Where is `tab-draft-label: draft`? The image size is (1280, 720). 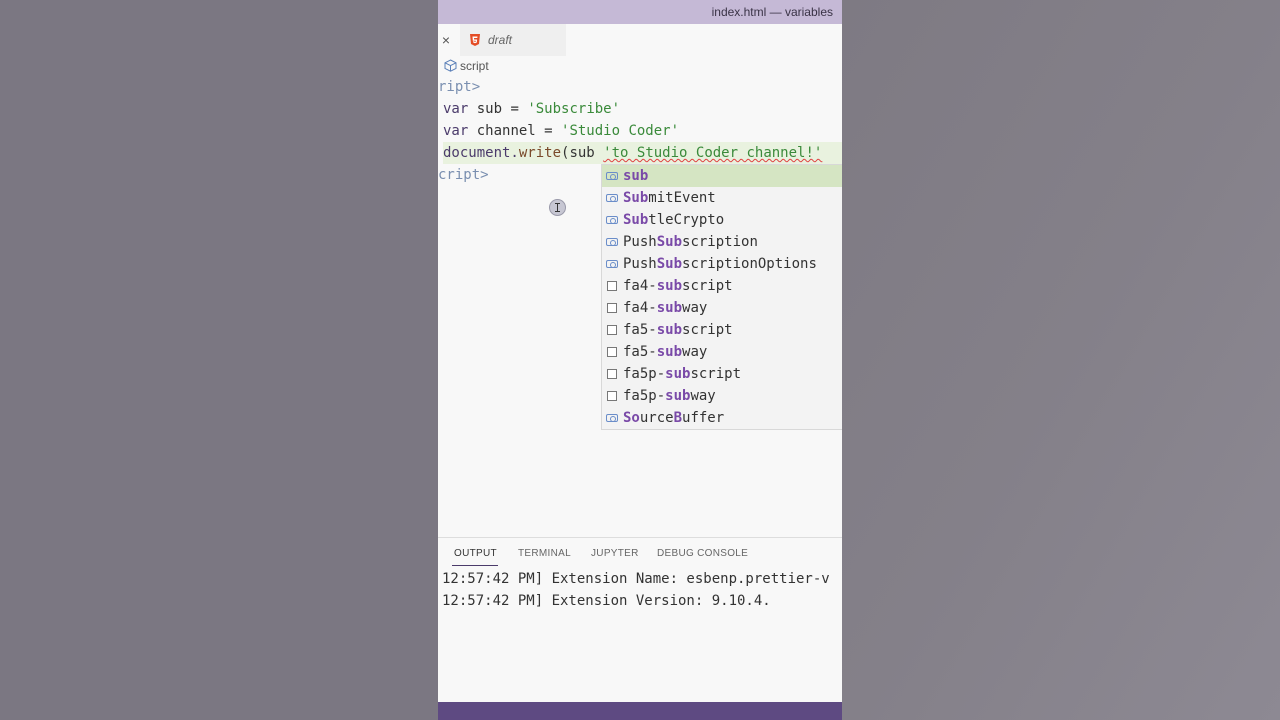
tab-draft-label: draft is located at coordinates (500, 40).